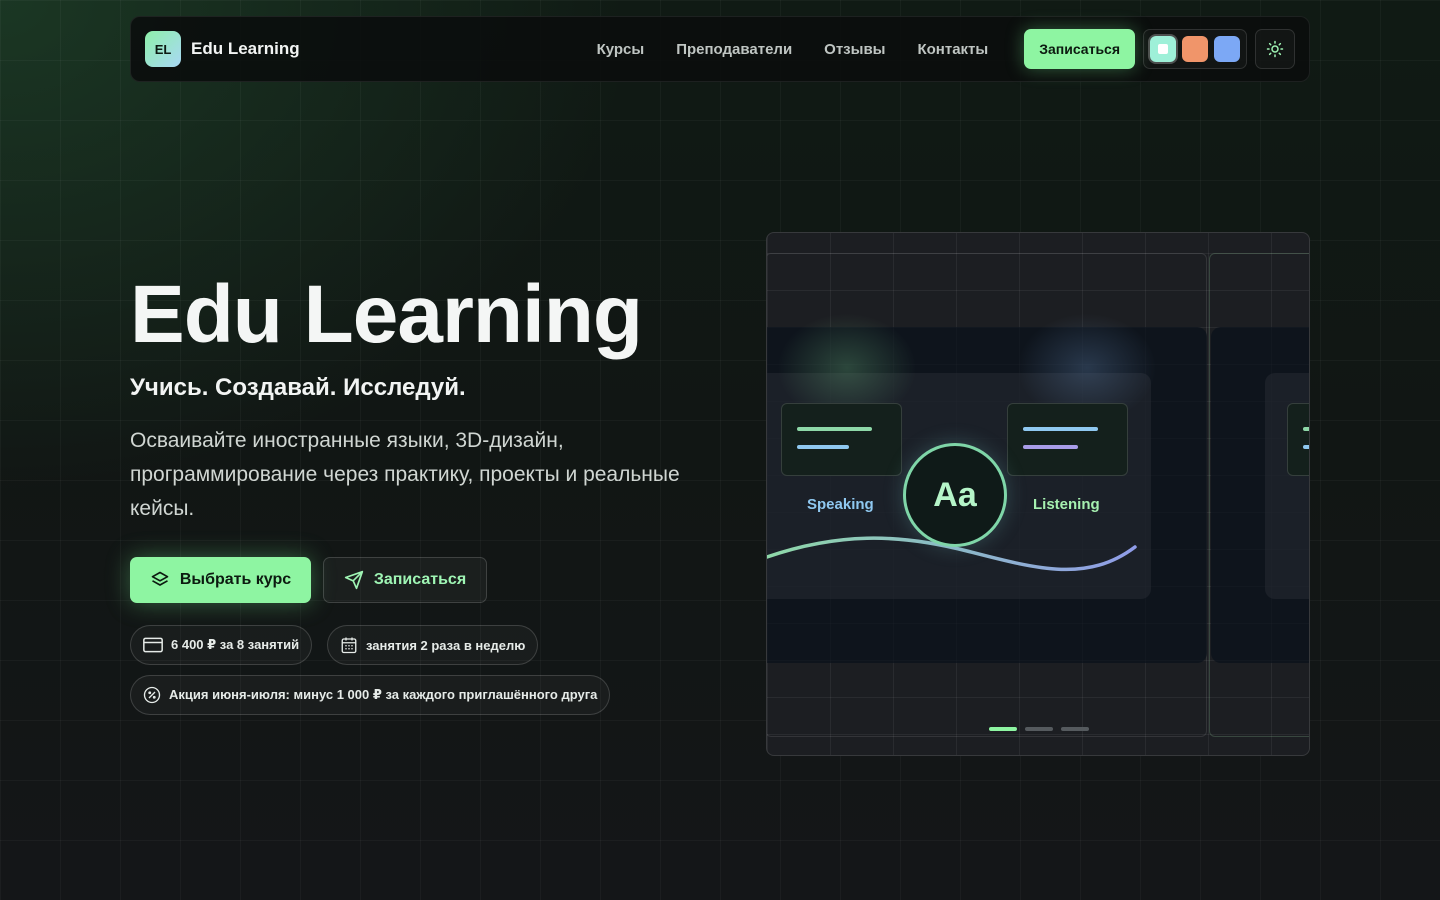  I want to click on nav-links: Курсы Преподаватели Отзывы Контакты, so click(793, 49).